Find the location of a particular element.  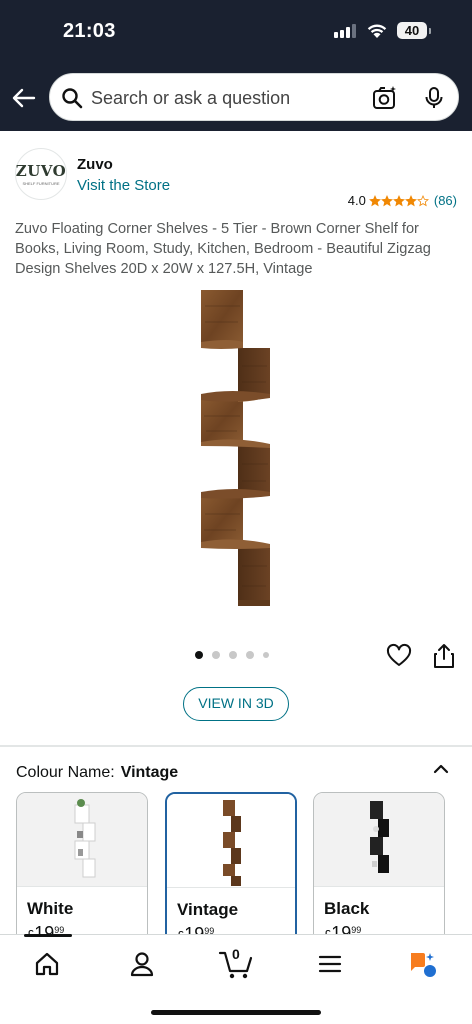

swatch-name: White is located at coordinates (50, 908).